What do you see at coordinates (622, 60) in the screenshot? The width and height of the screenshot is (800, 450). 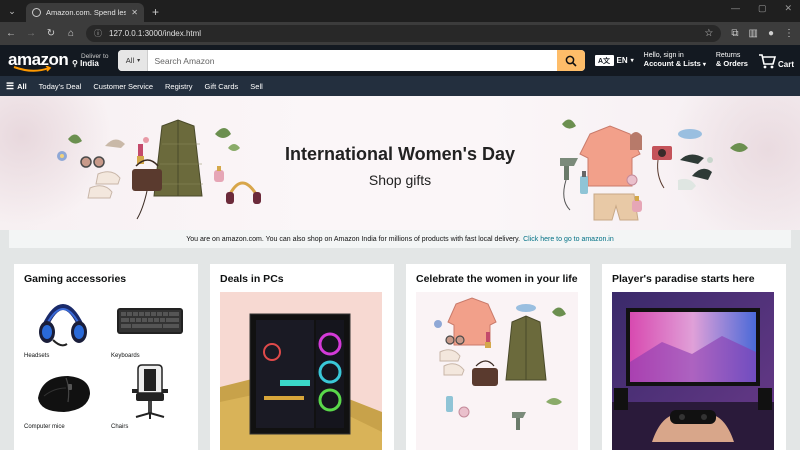 I see `language-code: EN` at bounding box center [622, 60].